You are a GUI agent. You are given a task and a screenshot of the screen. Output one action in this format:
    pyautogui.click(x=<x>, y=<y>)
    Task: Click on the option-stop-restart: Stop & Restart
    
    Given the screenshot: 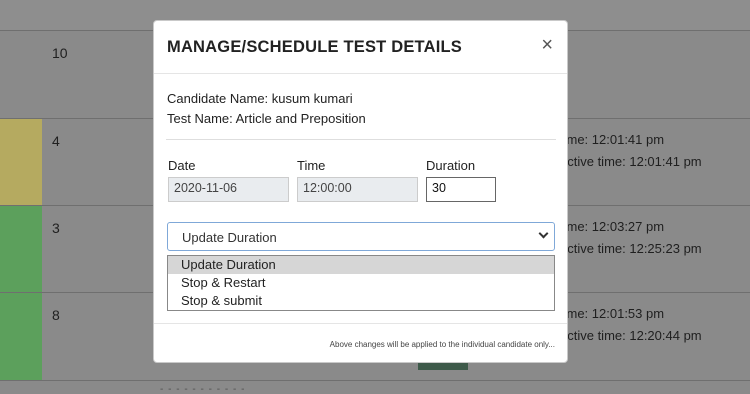 What is the action you would take?
    pyautogui.click(x=361, y=283)
    